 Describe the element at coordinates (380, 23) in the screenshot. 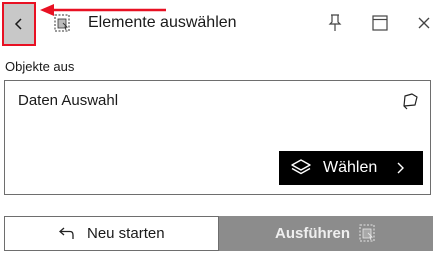

I see `maximize-icon` at that location.